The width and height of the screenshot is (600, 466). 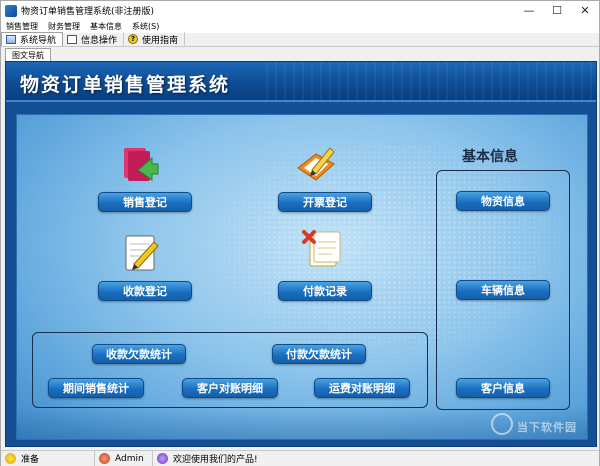 I want to click on menu-sales: 销售管理, so click(x=22, y=26).